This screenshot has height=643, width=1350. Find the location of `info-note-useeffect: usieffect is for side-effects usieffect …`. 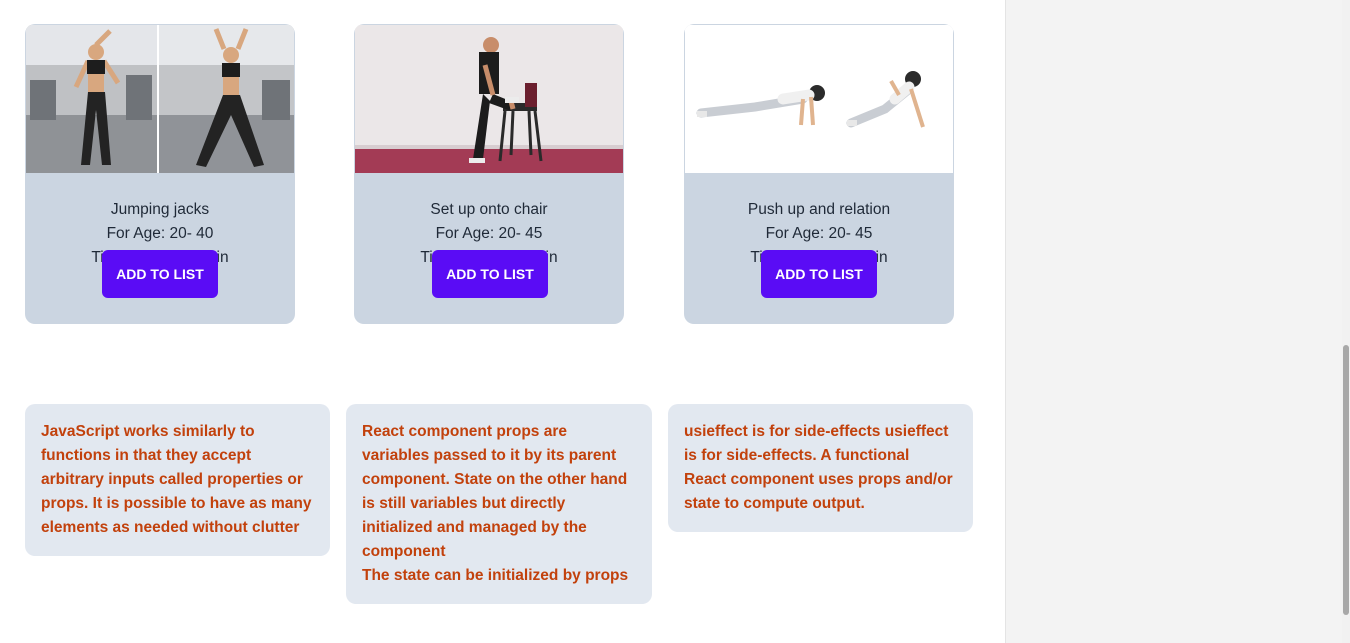

info-note-useeffect: usieffect is for side-effects usieffect … is located at coordinates (820, 468).